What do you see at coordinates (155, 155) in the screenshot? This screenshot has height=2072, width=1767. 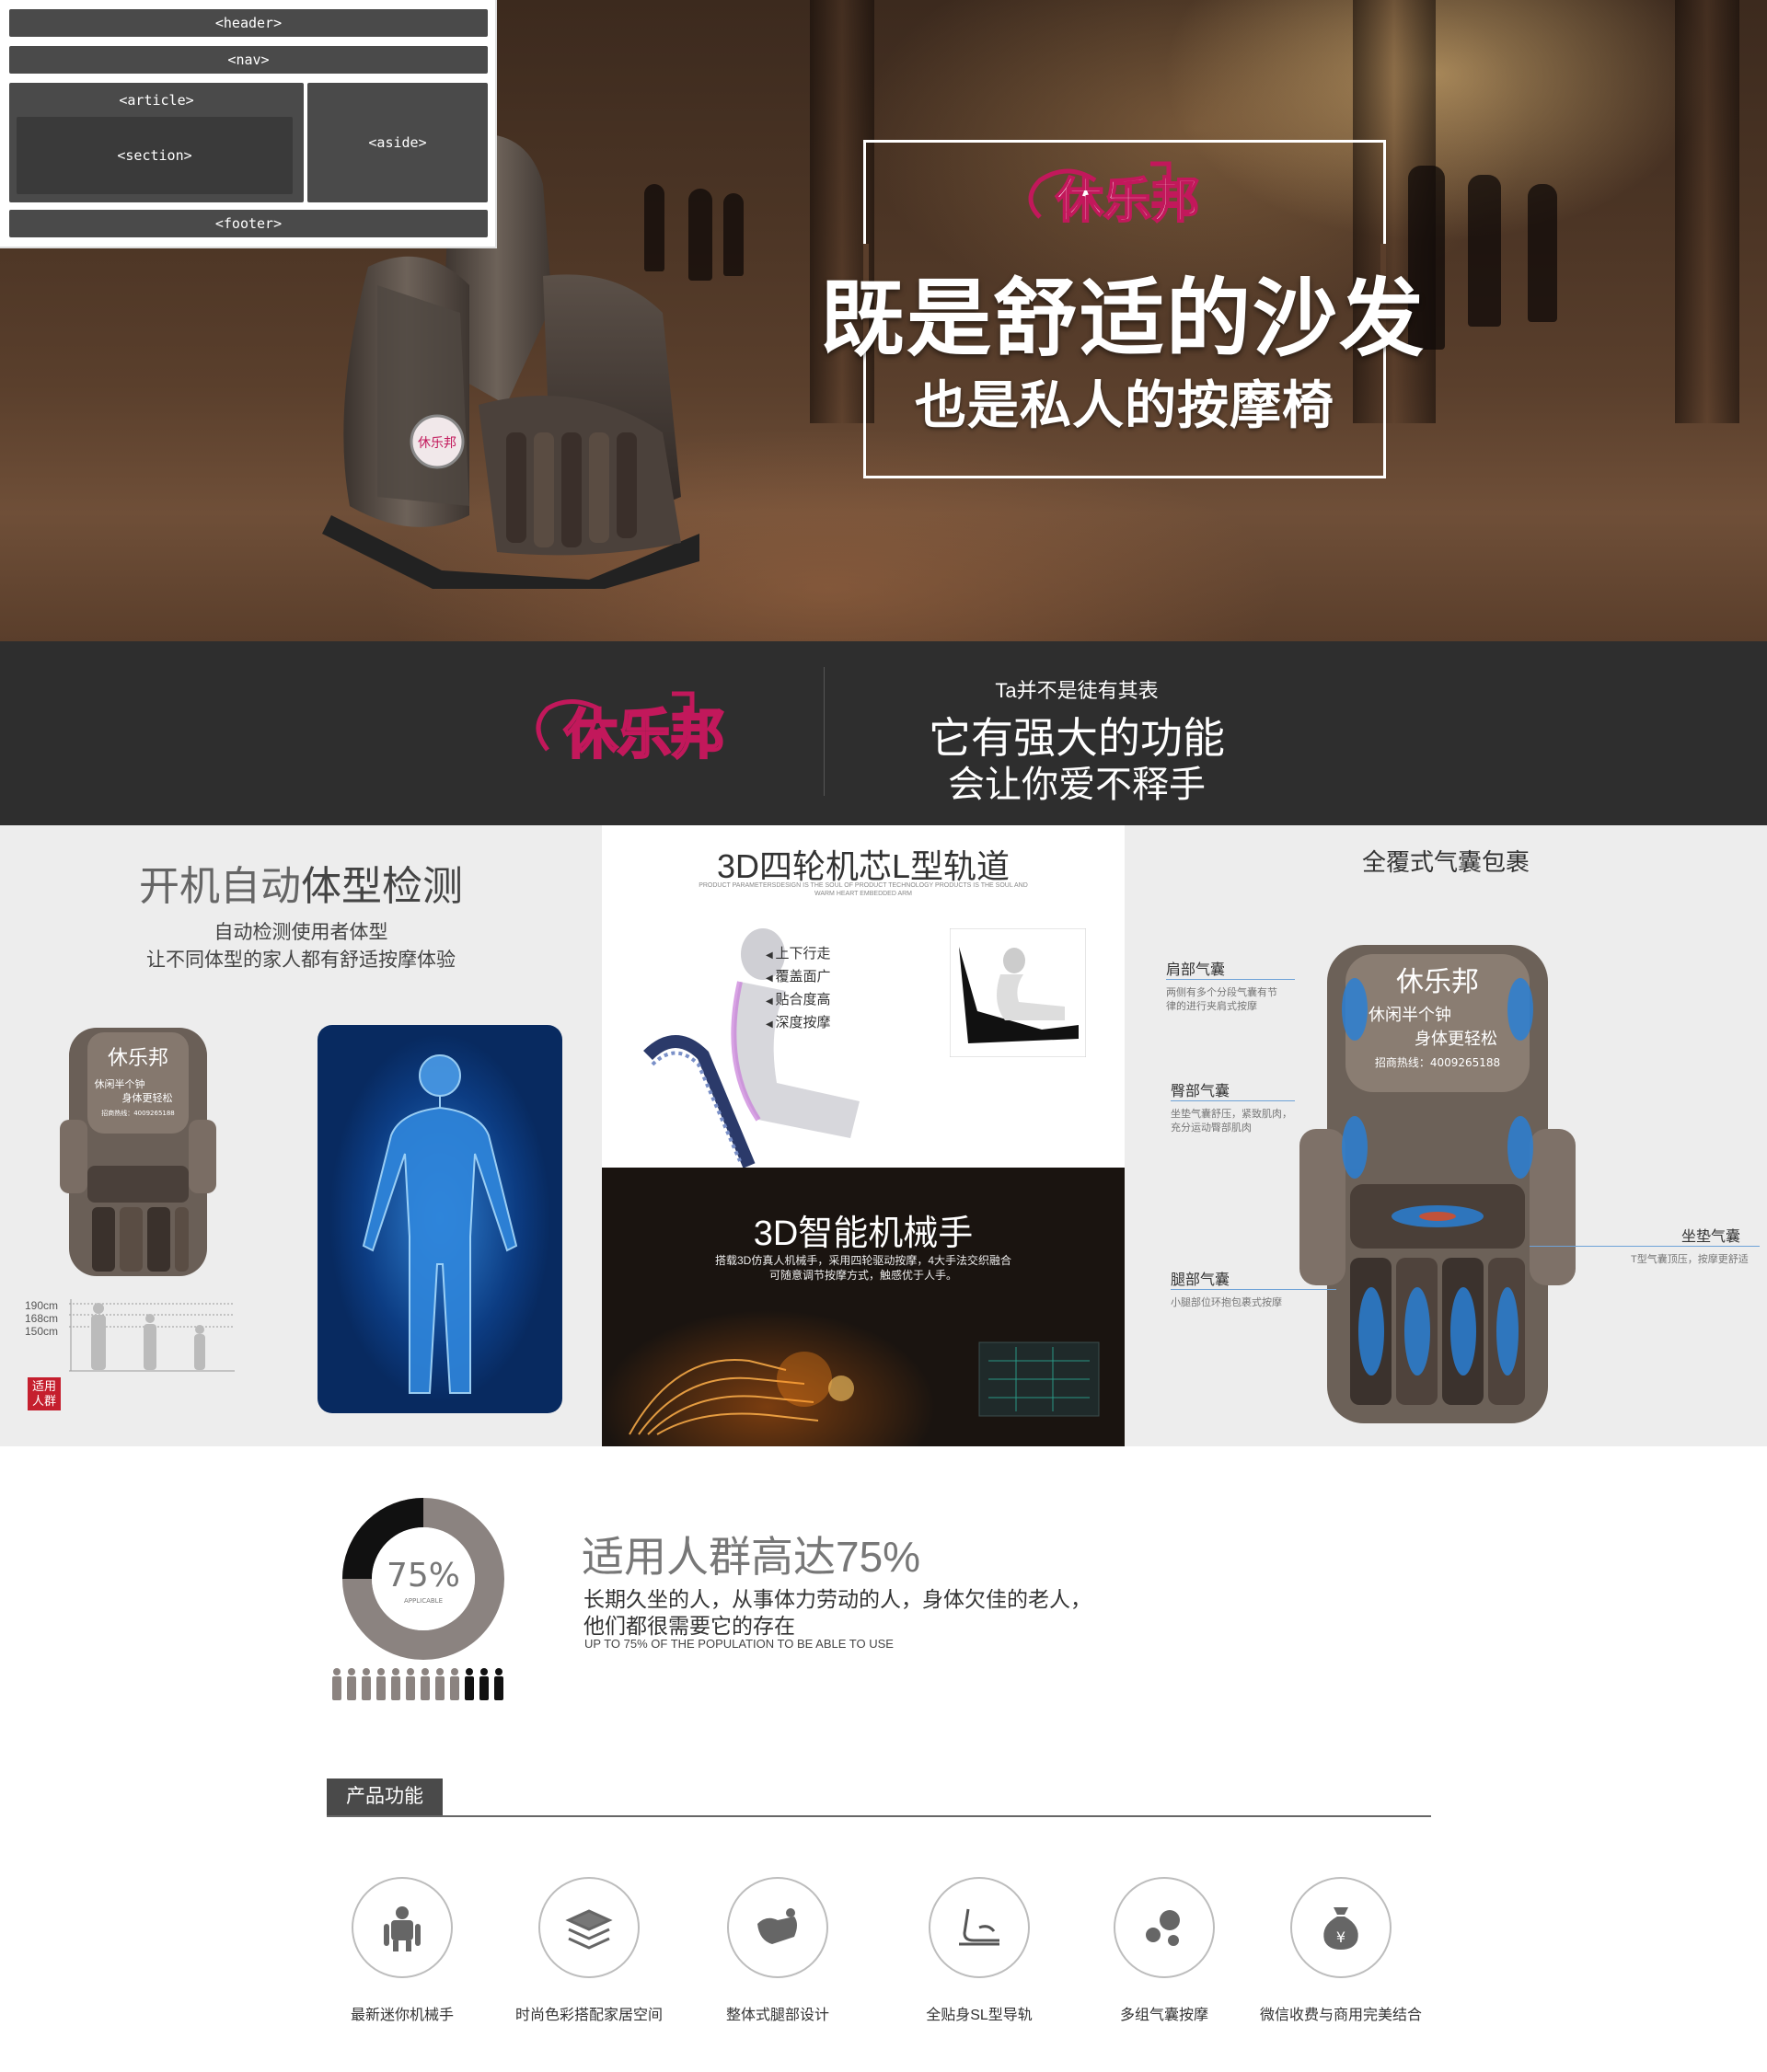 I see `overlay-section: <section>` at bounding box center [155, 155].